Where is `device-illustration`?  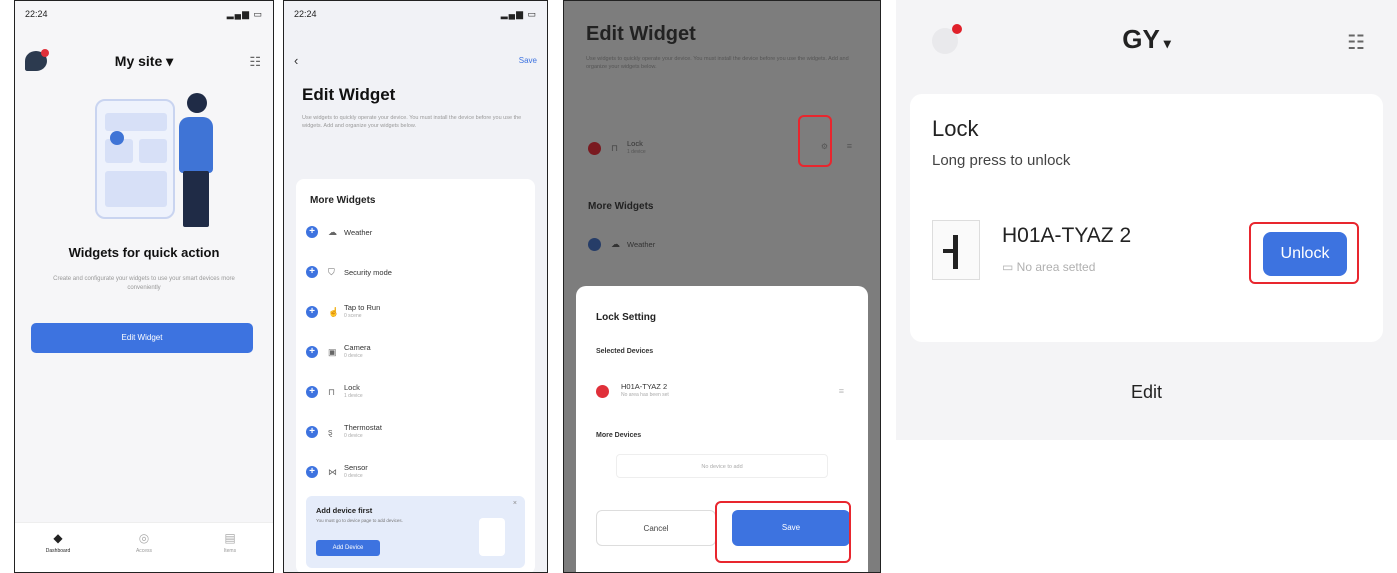 device-illustration is located at coordinates (492, 537).